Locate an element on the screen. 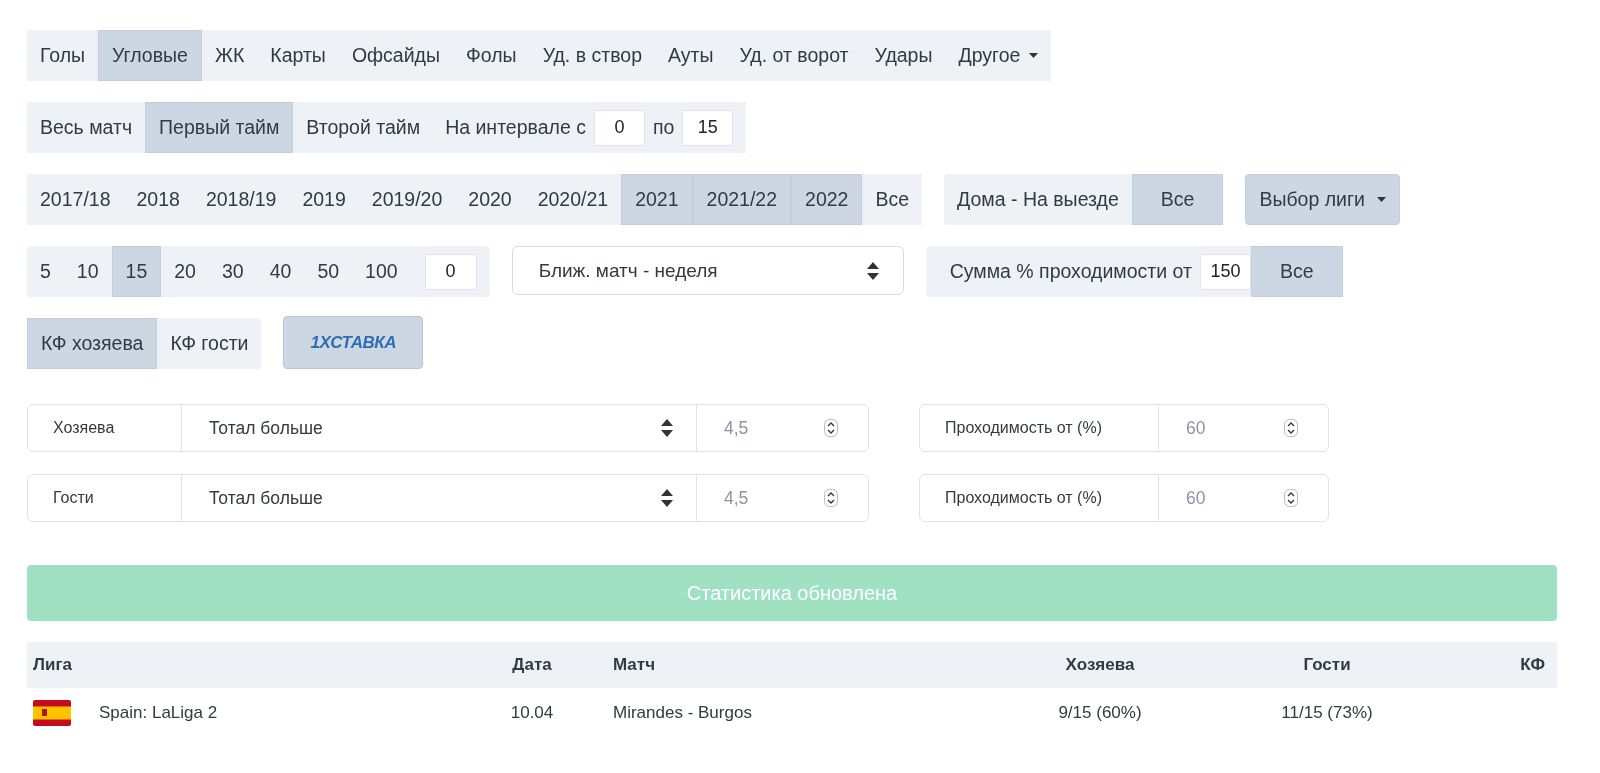 The height and width of the screenshot is (773, 1600). count-input: 0 is located at coordinates (450, 271).